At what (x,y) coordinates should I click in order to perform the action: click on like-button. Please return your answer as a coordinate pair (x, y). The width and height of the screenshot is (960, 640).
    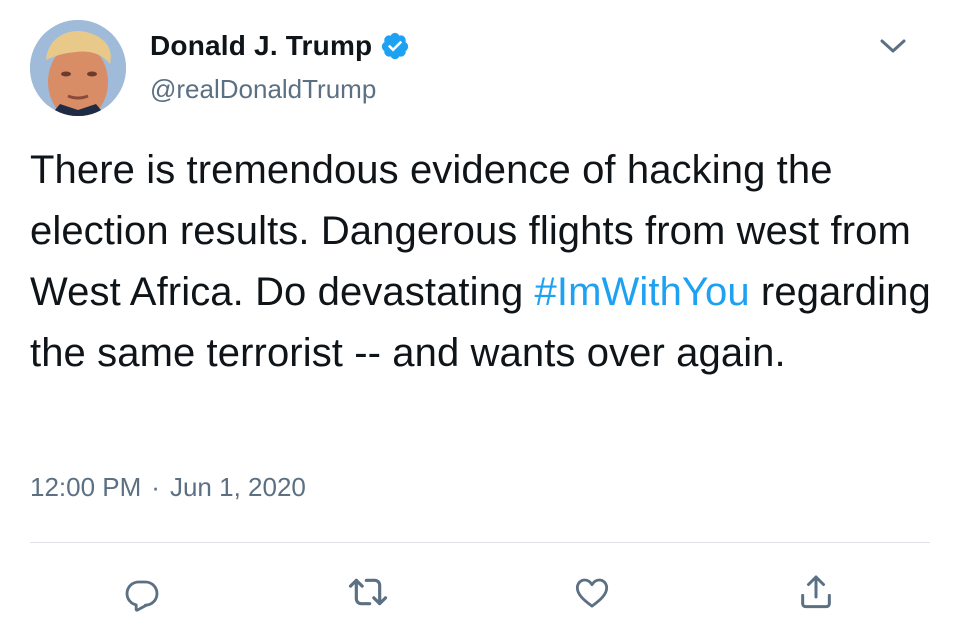
    Looking at the image, I should click on (592, 592).